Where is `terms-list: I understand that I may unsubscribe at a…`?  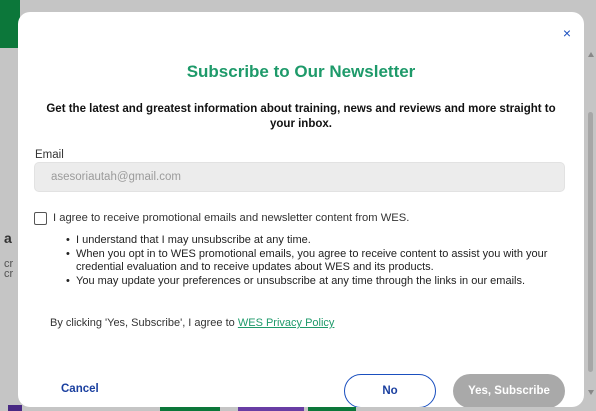
terms-list: I understand that I may unsubscribe at a… is located at coordinates (316, 261).